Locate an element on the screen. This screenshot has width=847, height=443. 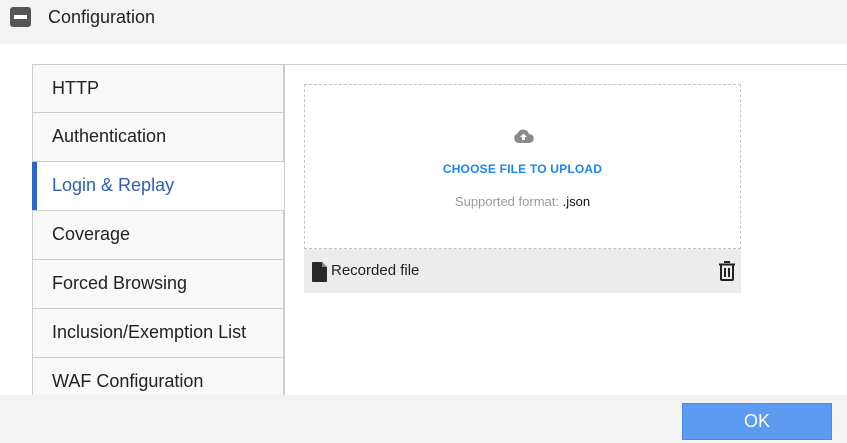
supported-format: Supported format: .json is located at coordinates (522, 201).